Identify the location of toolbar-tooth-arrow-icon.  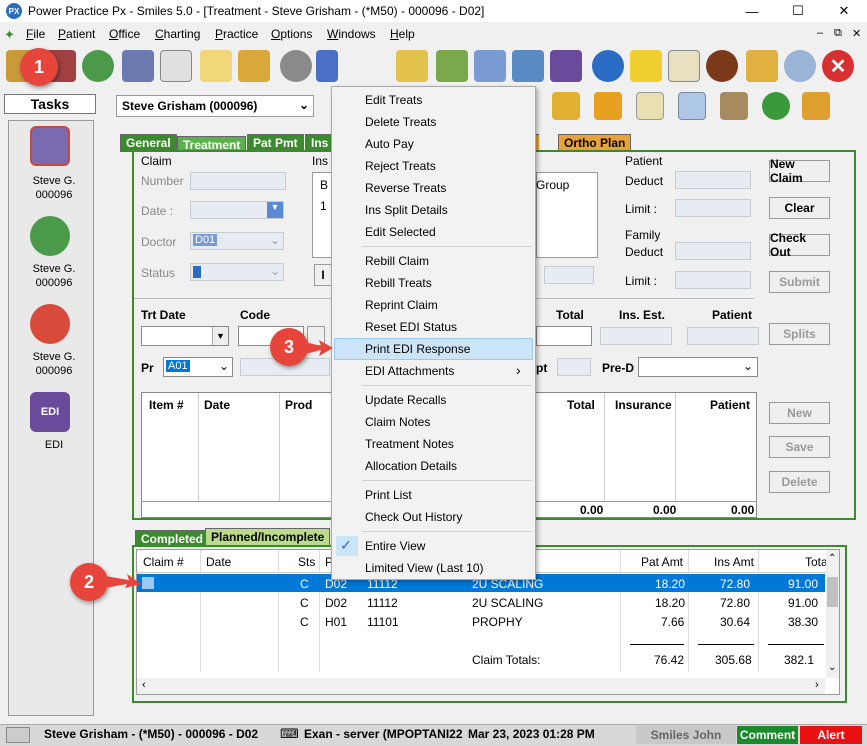
(98, 66).